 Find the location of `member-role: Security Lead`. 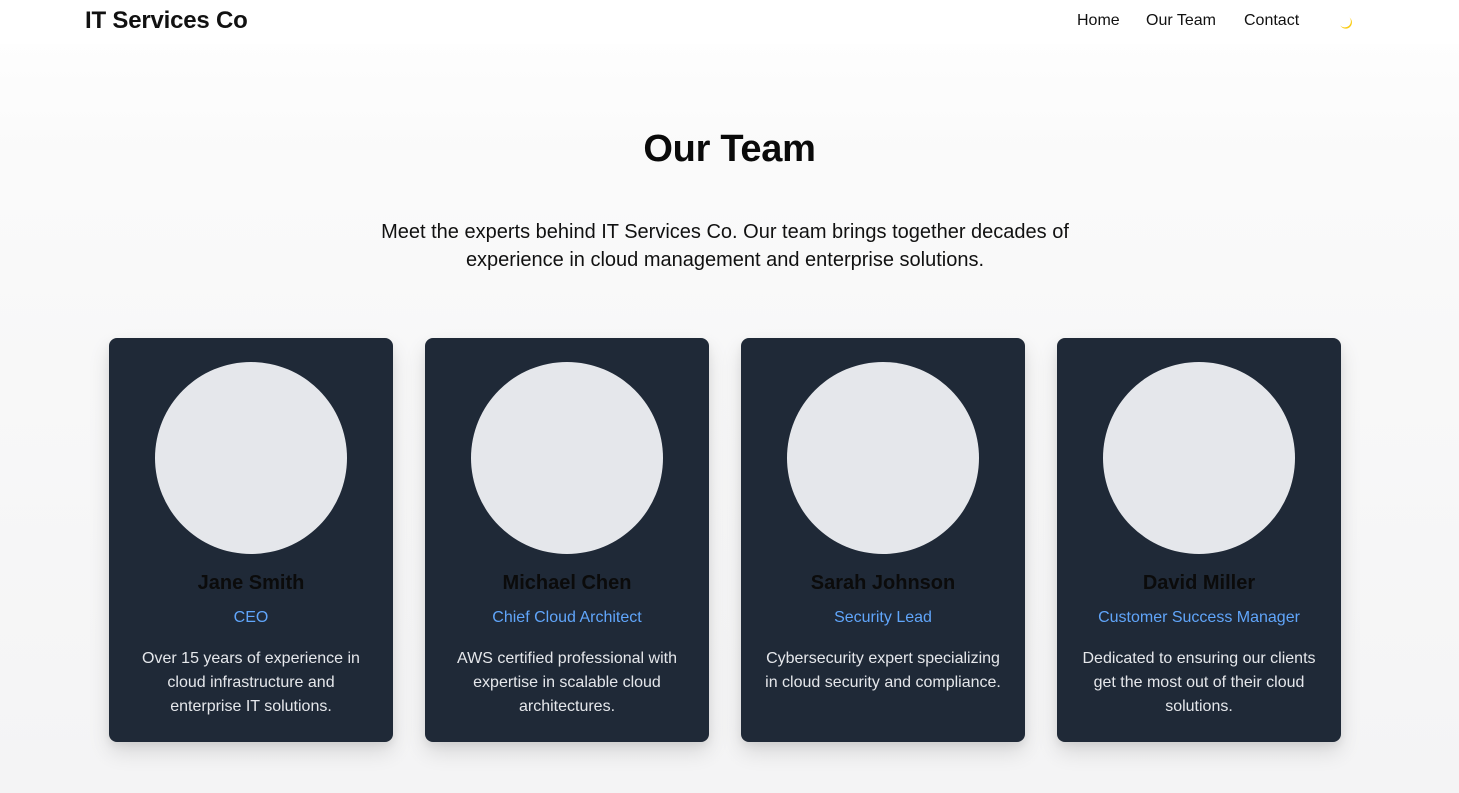

member-role: Security Lead is located at coordinates (883, 617).